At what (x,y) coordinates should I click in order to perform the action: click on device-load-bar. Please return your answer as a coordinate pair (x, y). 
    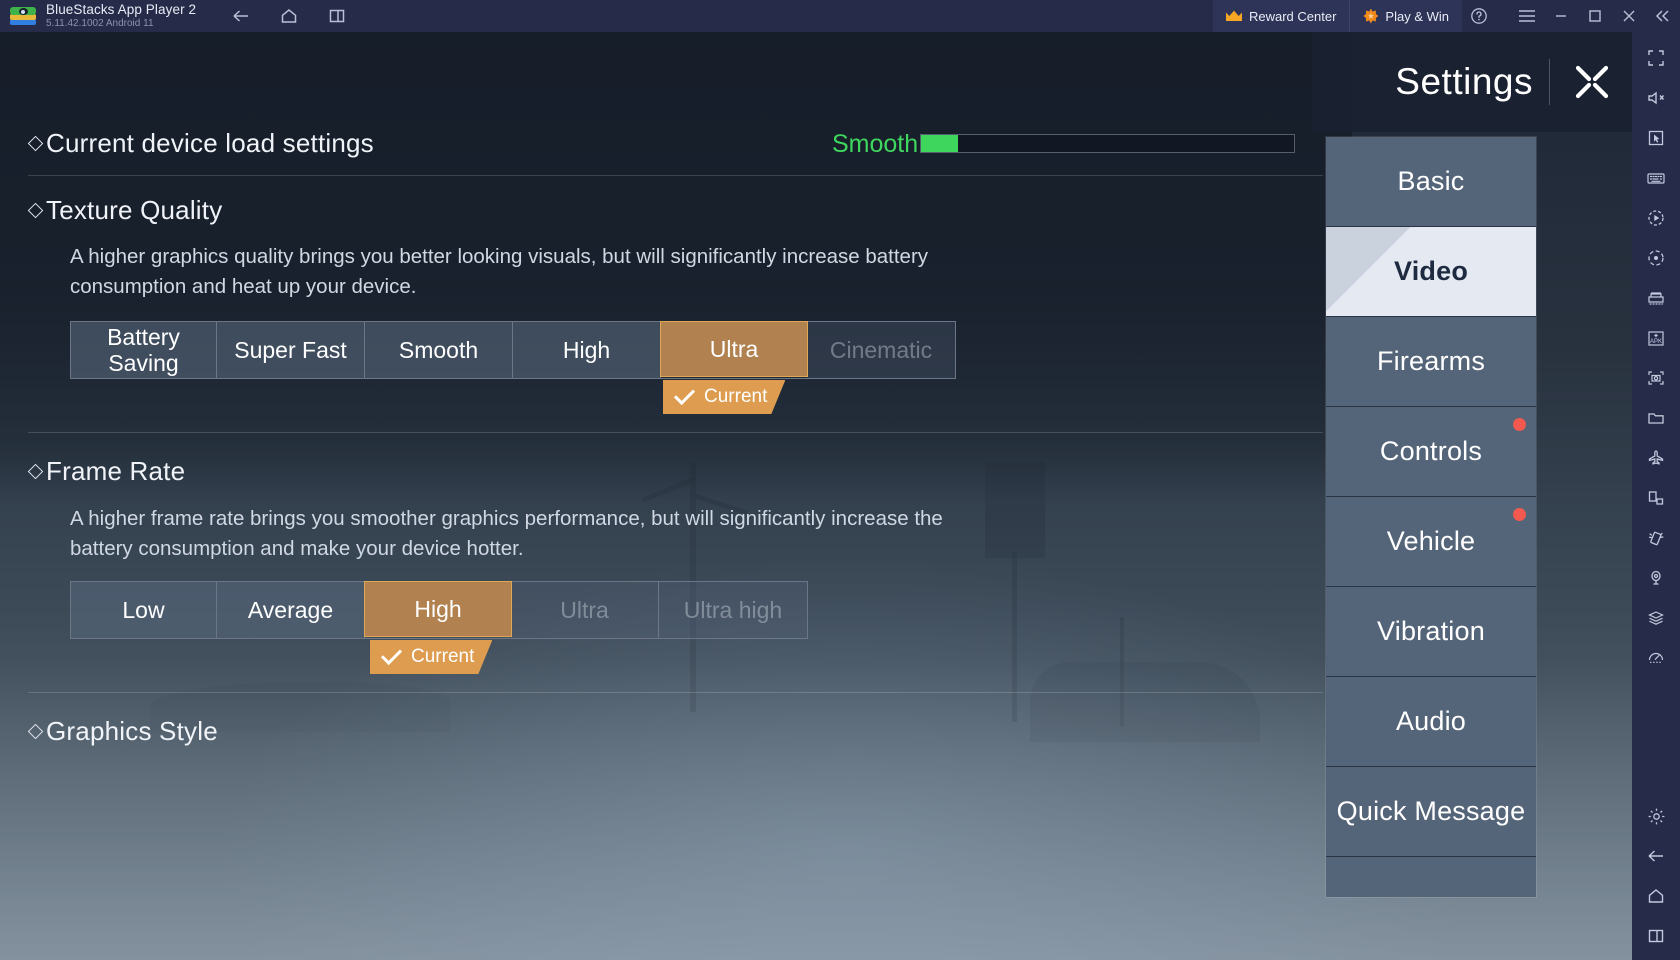
    Looking at the image, I should click on (1107, 143).